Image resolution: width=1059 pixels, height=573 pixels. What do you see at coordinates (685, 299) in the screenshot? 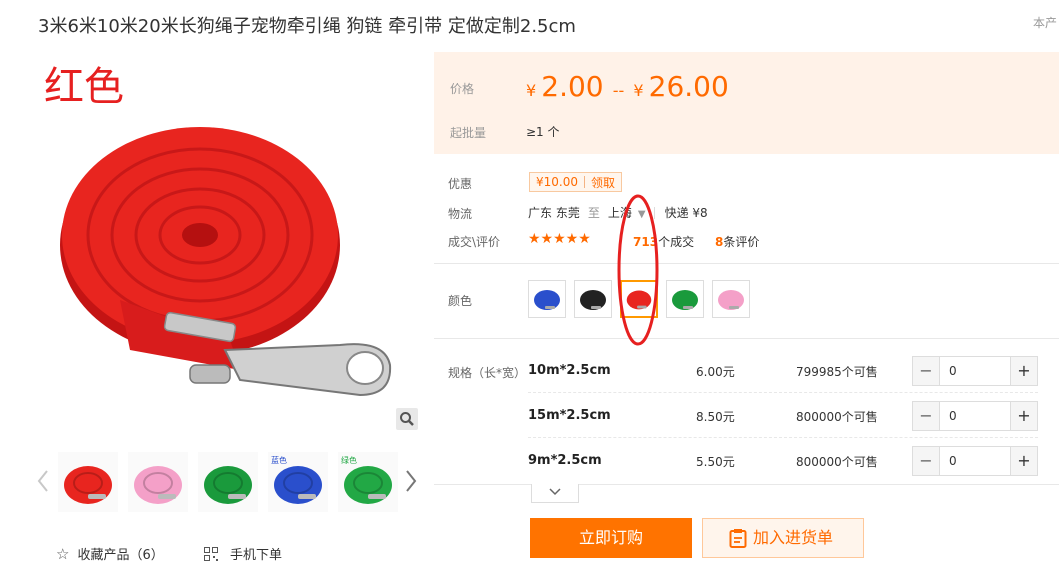
I see `color-swatch-green` at bounding box center [685, 299].